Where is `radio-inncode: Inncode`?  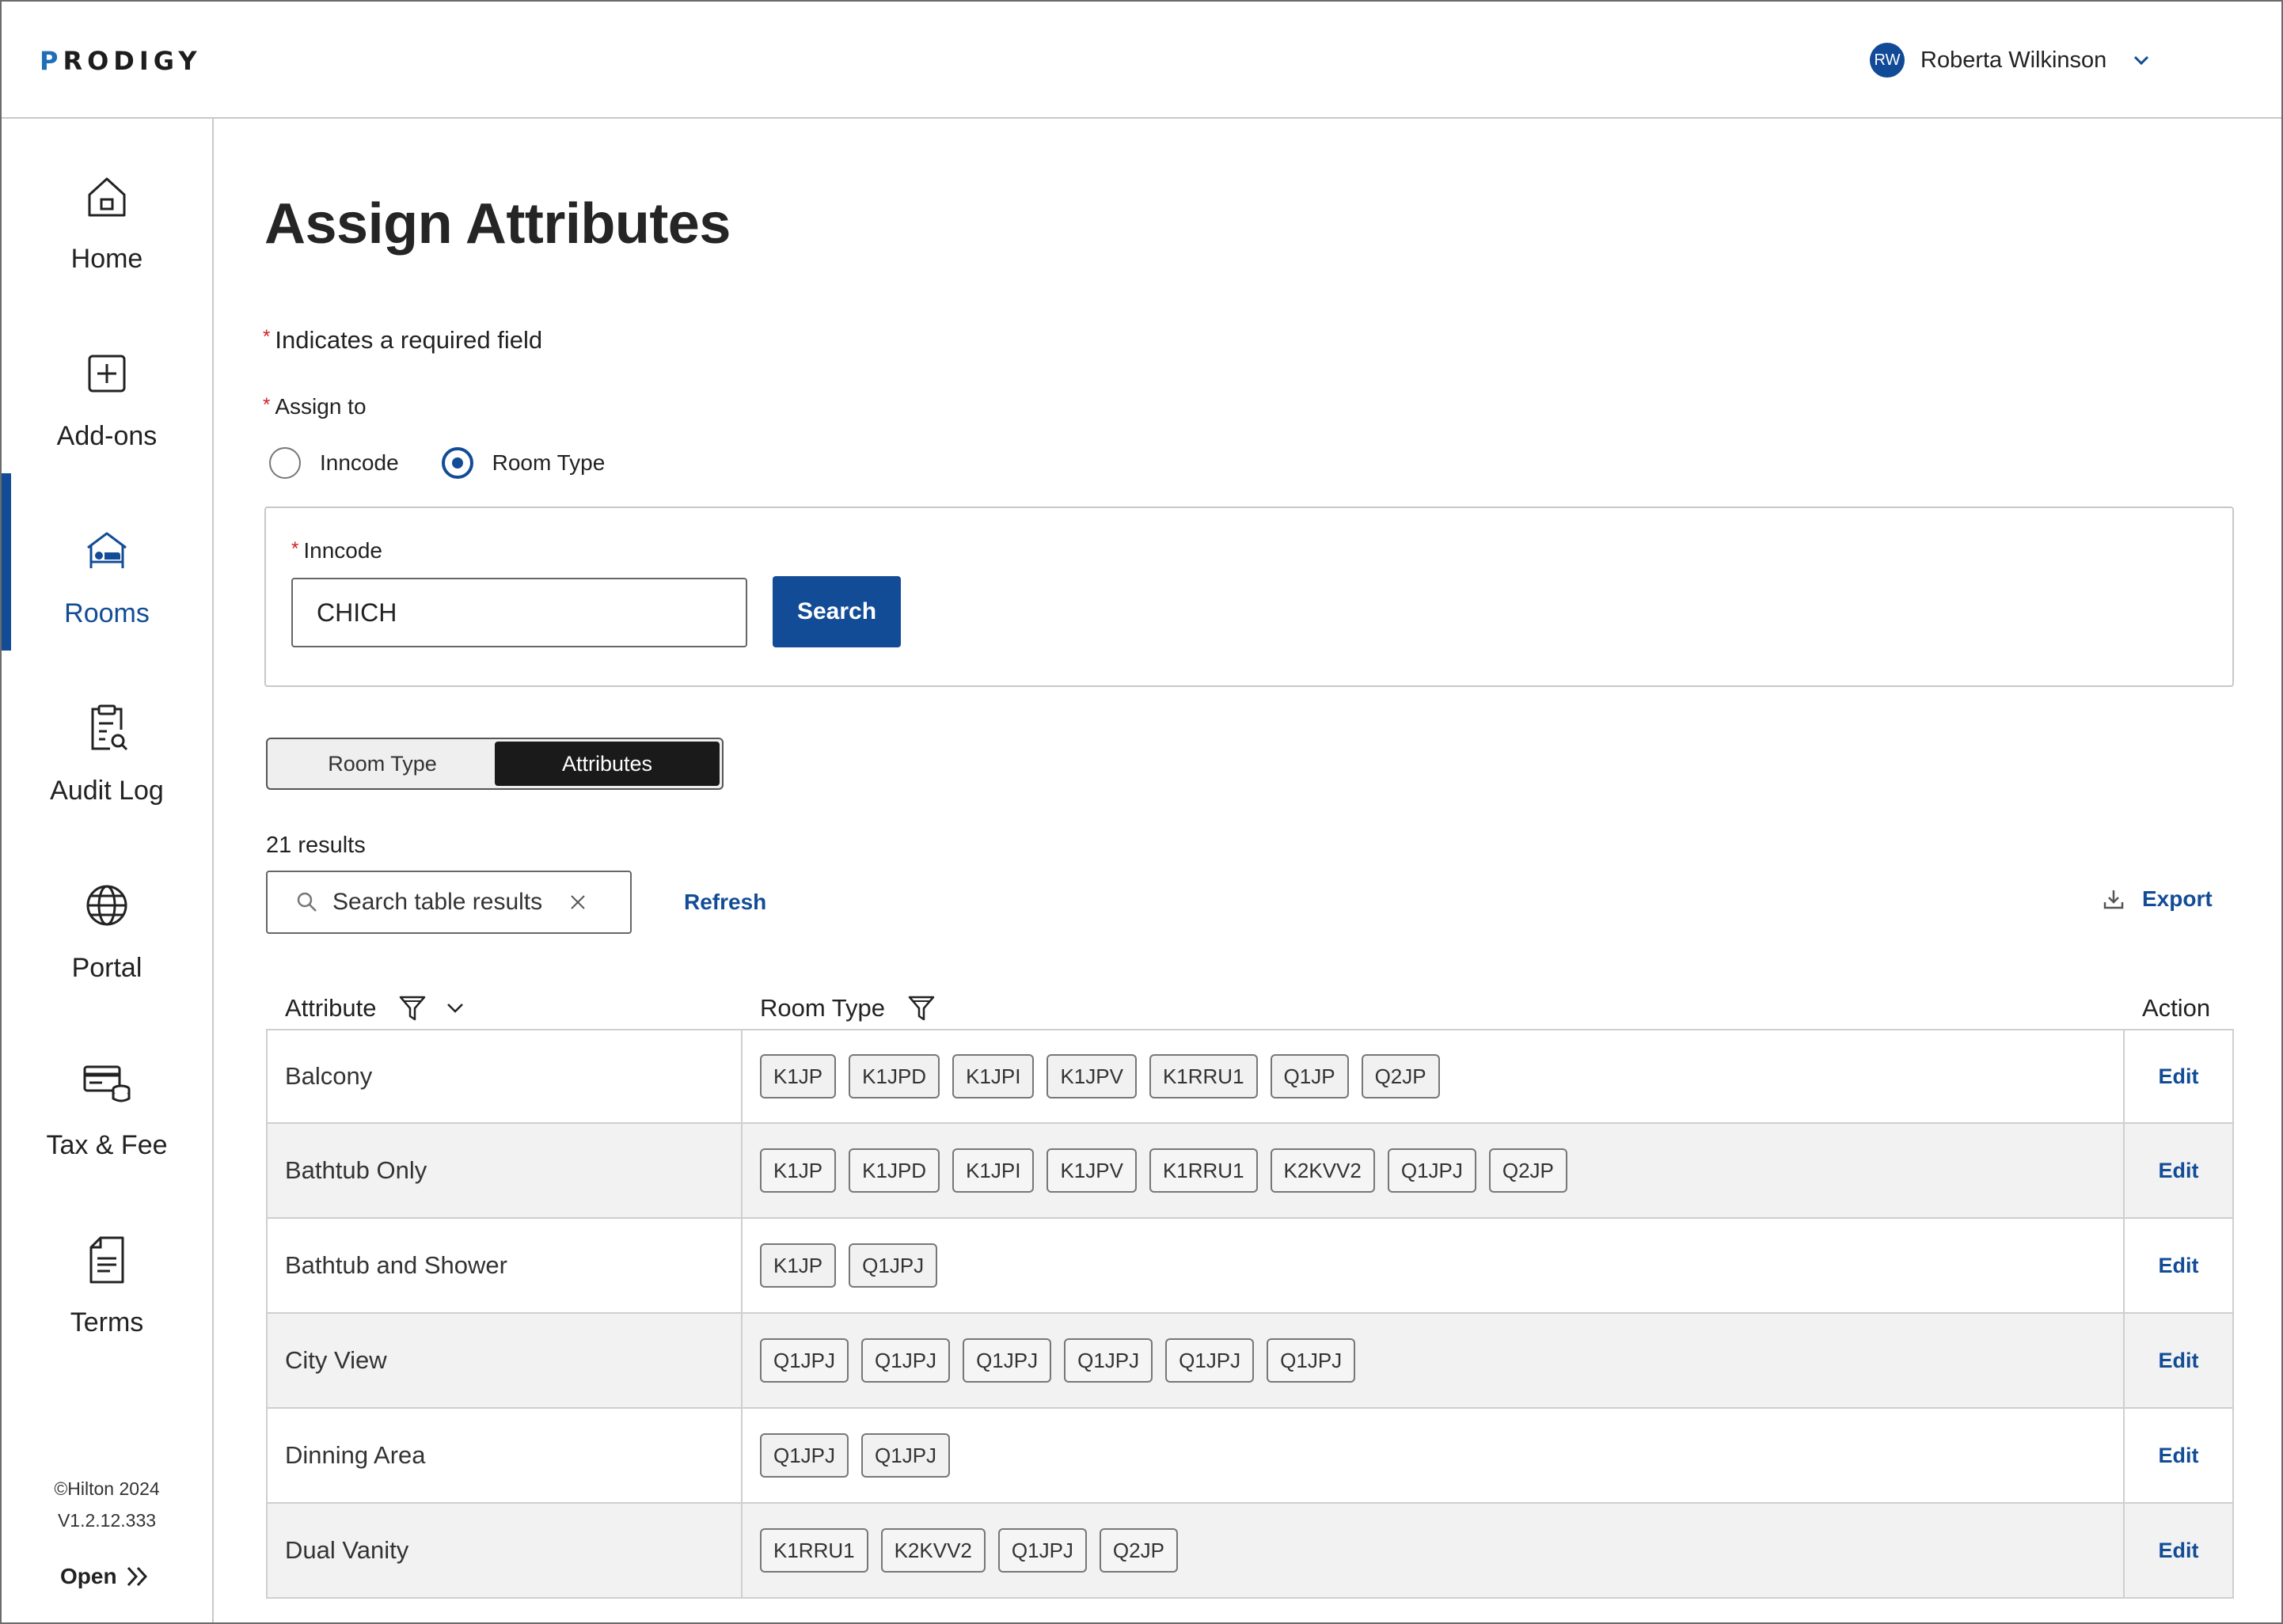
radio-inncode: Inncode is located at coordinates (334, 463).